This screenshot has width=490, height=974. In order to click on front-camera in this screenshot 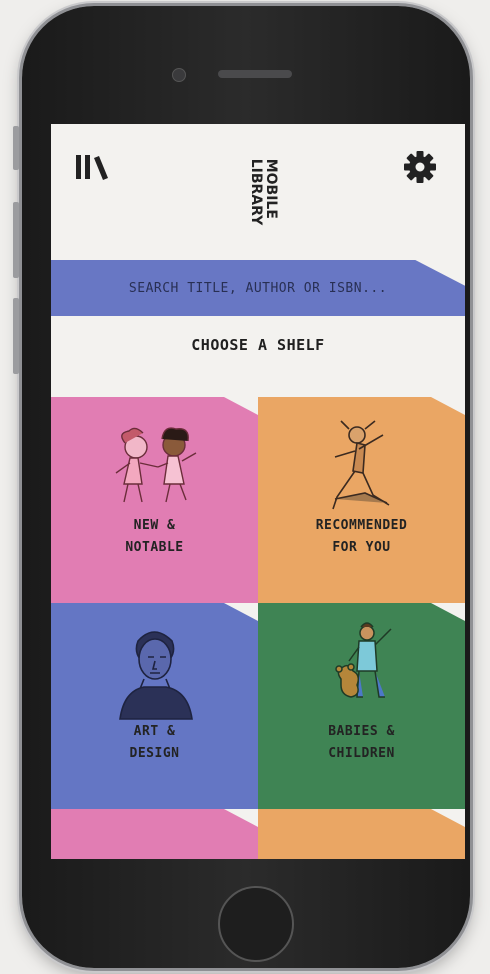, I will do `click(179, 75)`.